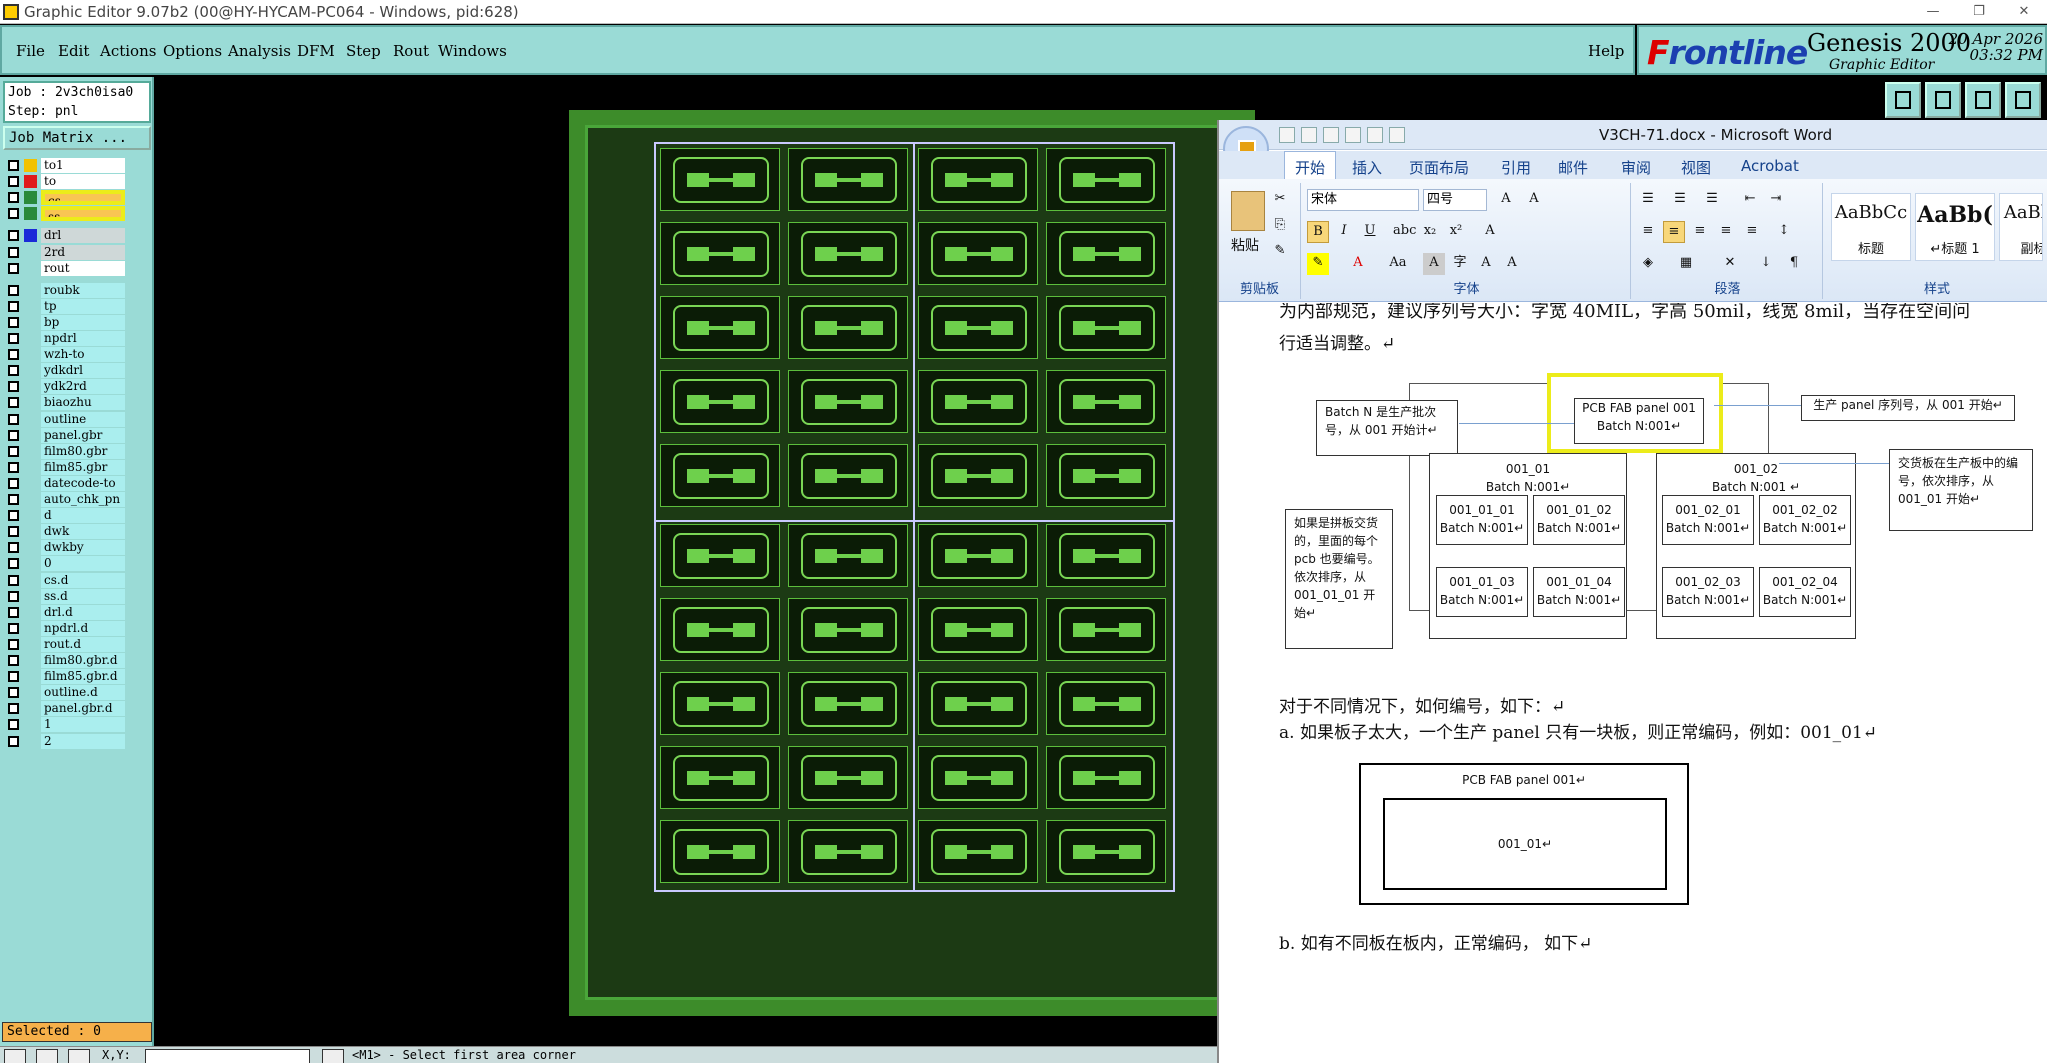 This screenshot has width=2047, height=1063. I want to click on layer-row: 2rd, so click(65, 252).